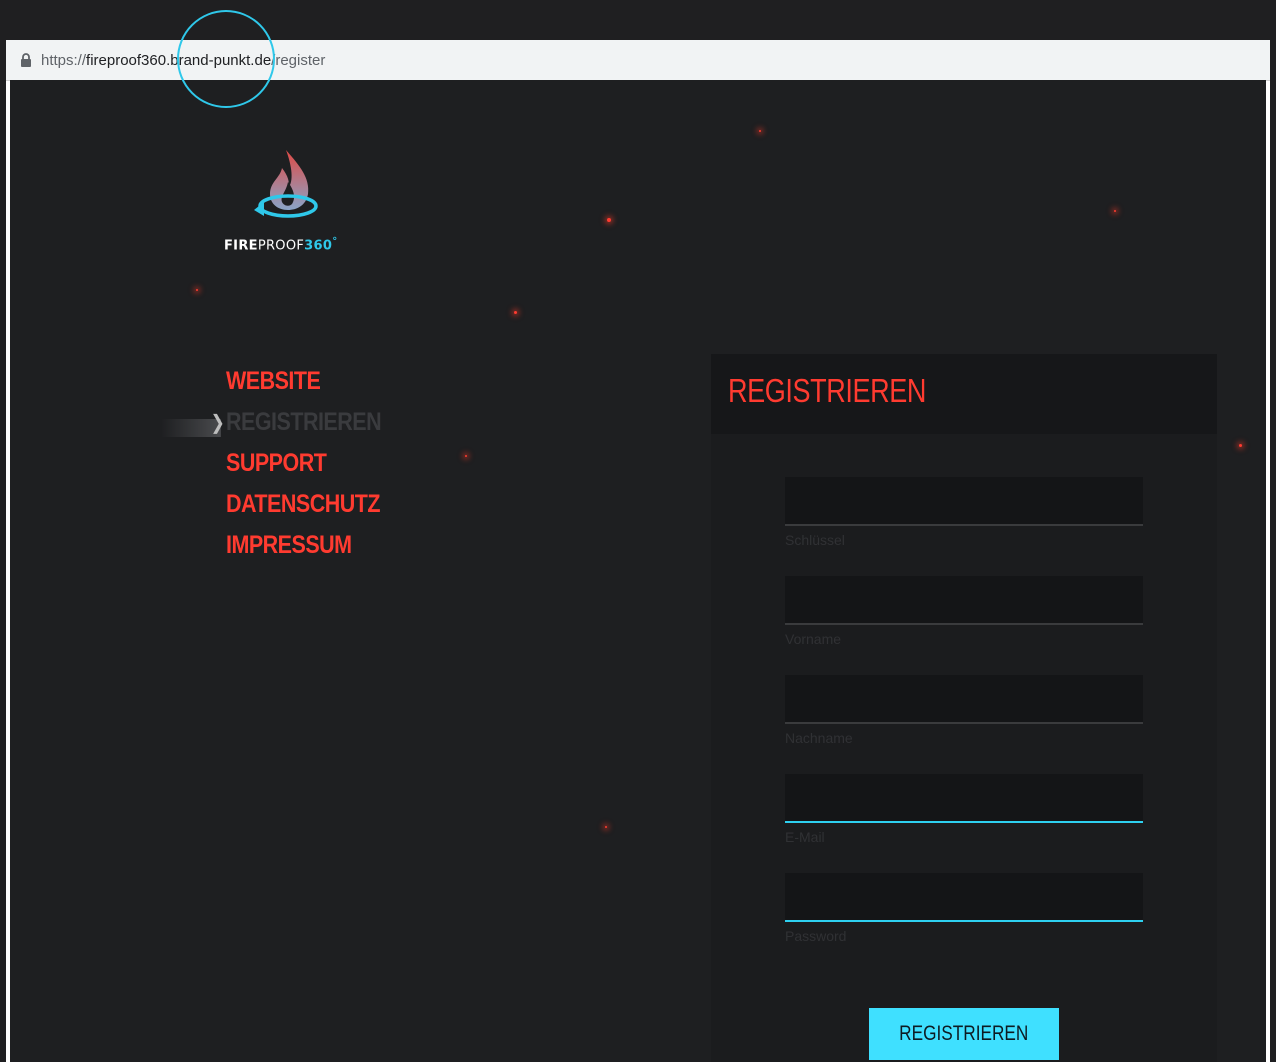 Image resolution: width=1276 pixels, height=1062 pixels. I want to click on url-host: fireproof360.brand-punkt.de, so click(179, 60).